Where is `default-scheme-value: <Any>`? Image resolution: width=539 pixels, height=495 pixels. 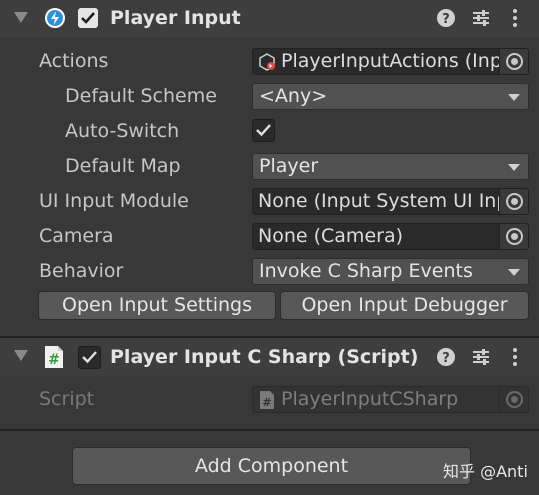
default-scheme-value: <Any> is located at coordinates (293, 96).